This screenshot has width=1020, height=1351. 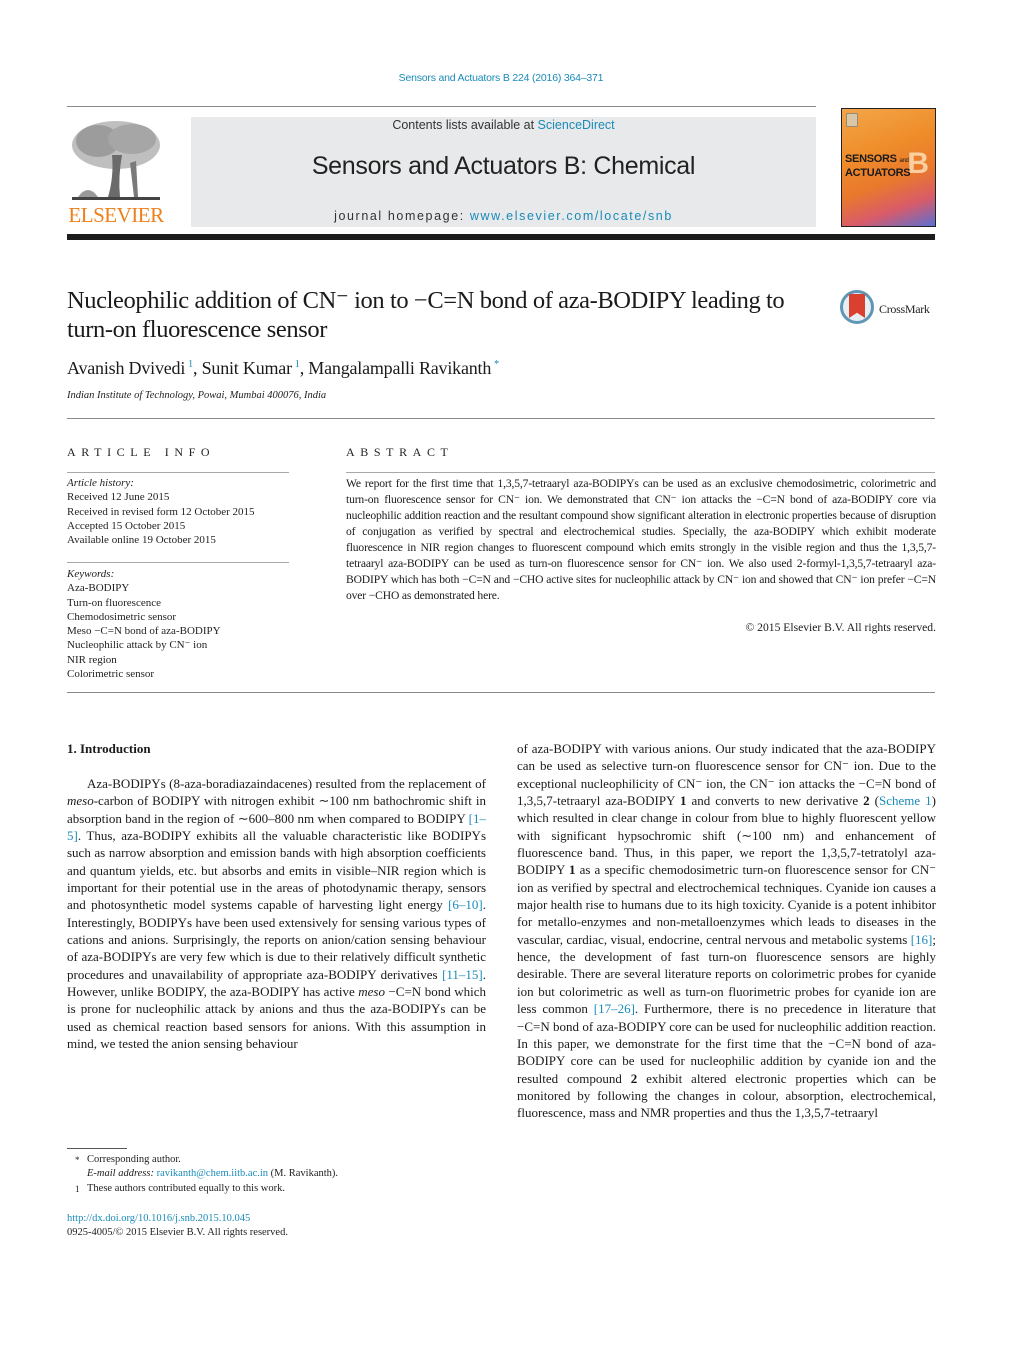 I want to click on email-link: ravikanth@chem.iitb.ac.in, so click(x=212, y=1173).